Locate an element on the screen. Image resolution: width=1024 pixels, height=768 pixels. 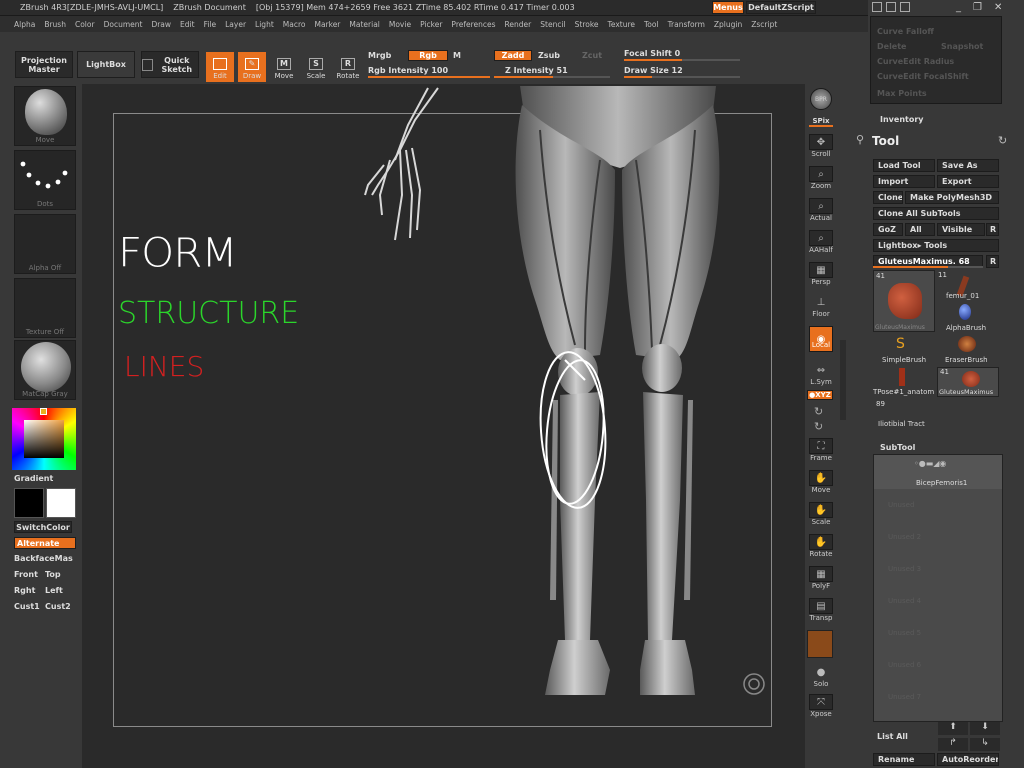
menu-item-stencil: Stencil is located at coordinates (552, 24).